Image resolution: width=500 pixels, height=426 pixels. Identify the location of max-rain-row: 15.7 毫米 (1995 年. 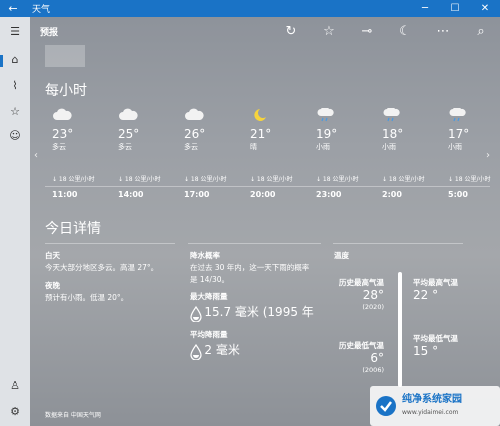
(260, 314).